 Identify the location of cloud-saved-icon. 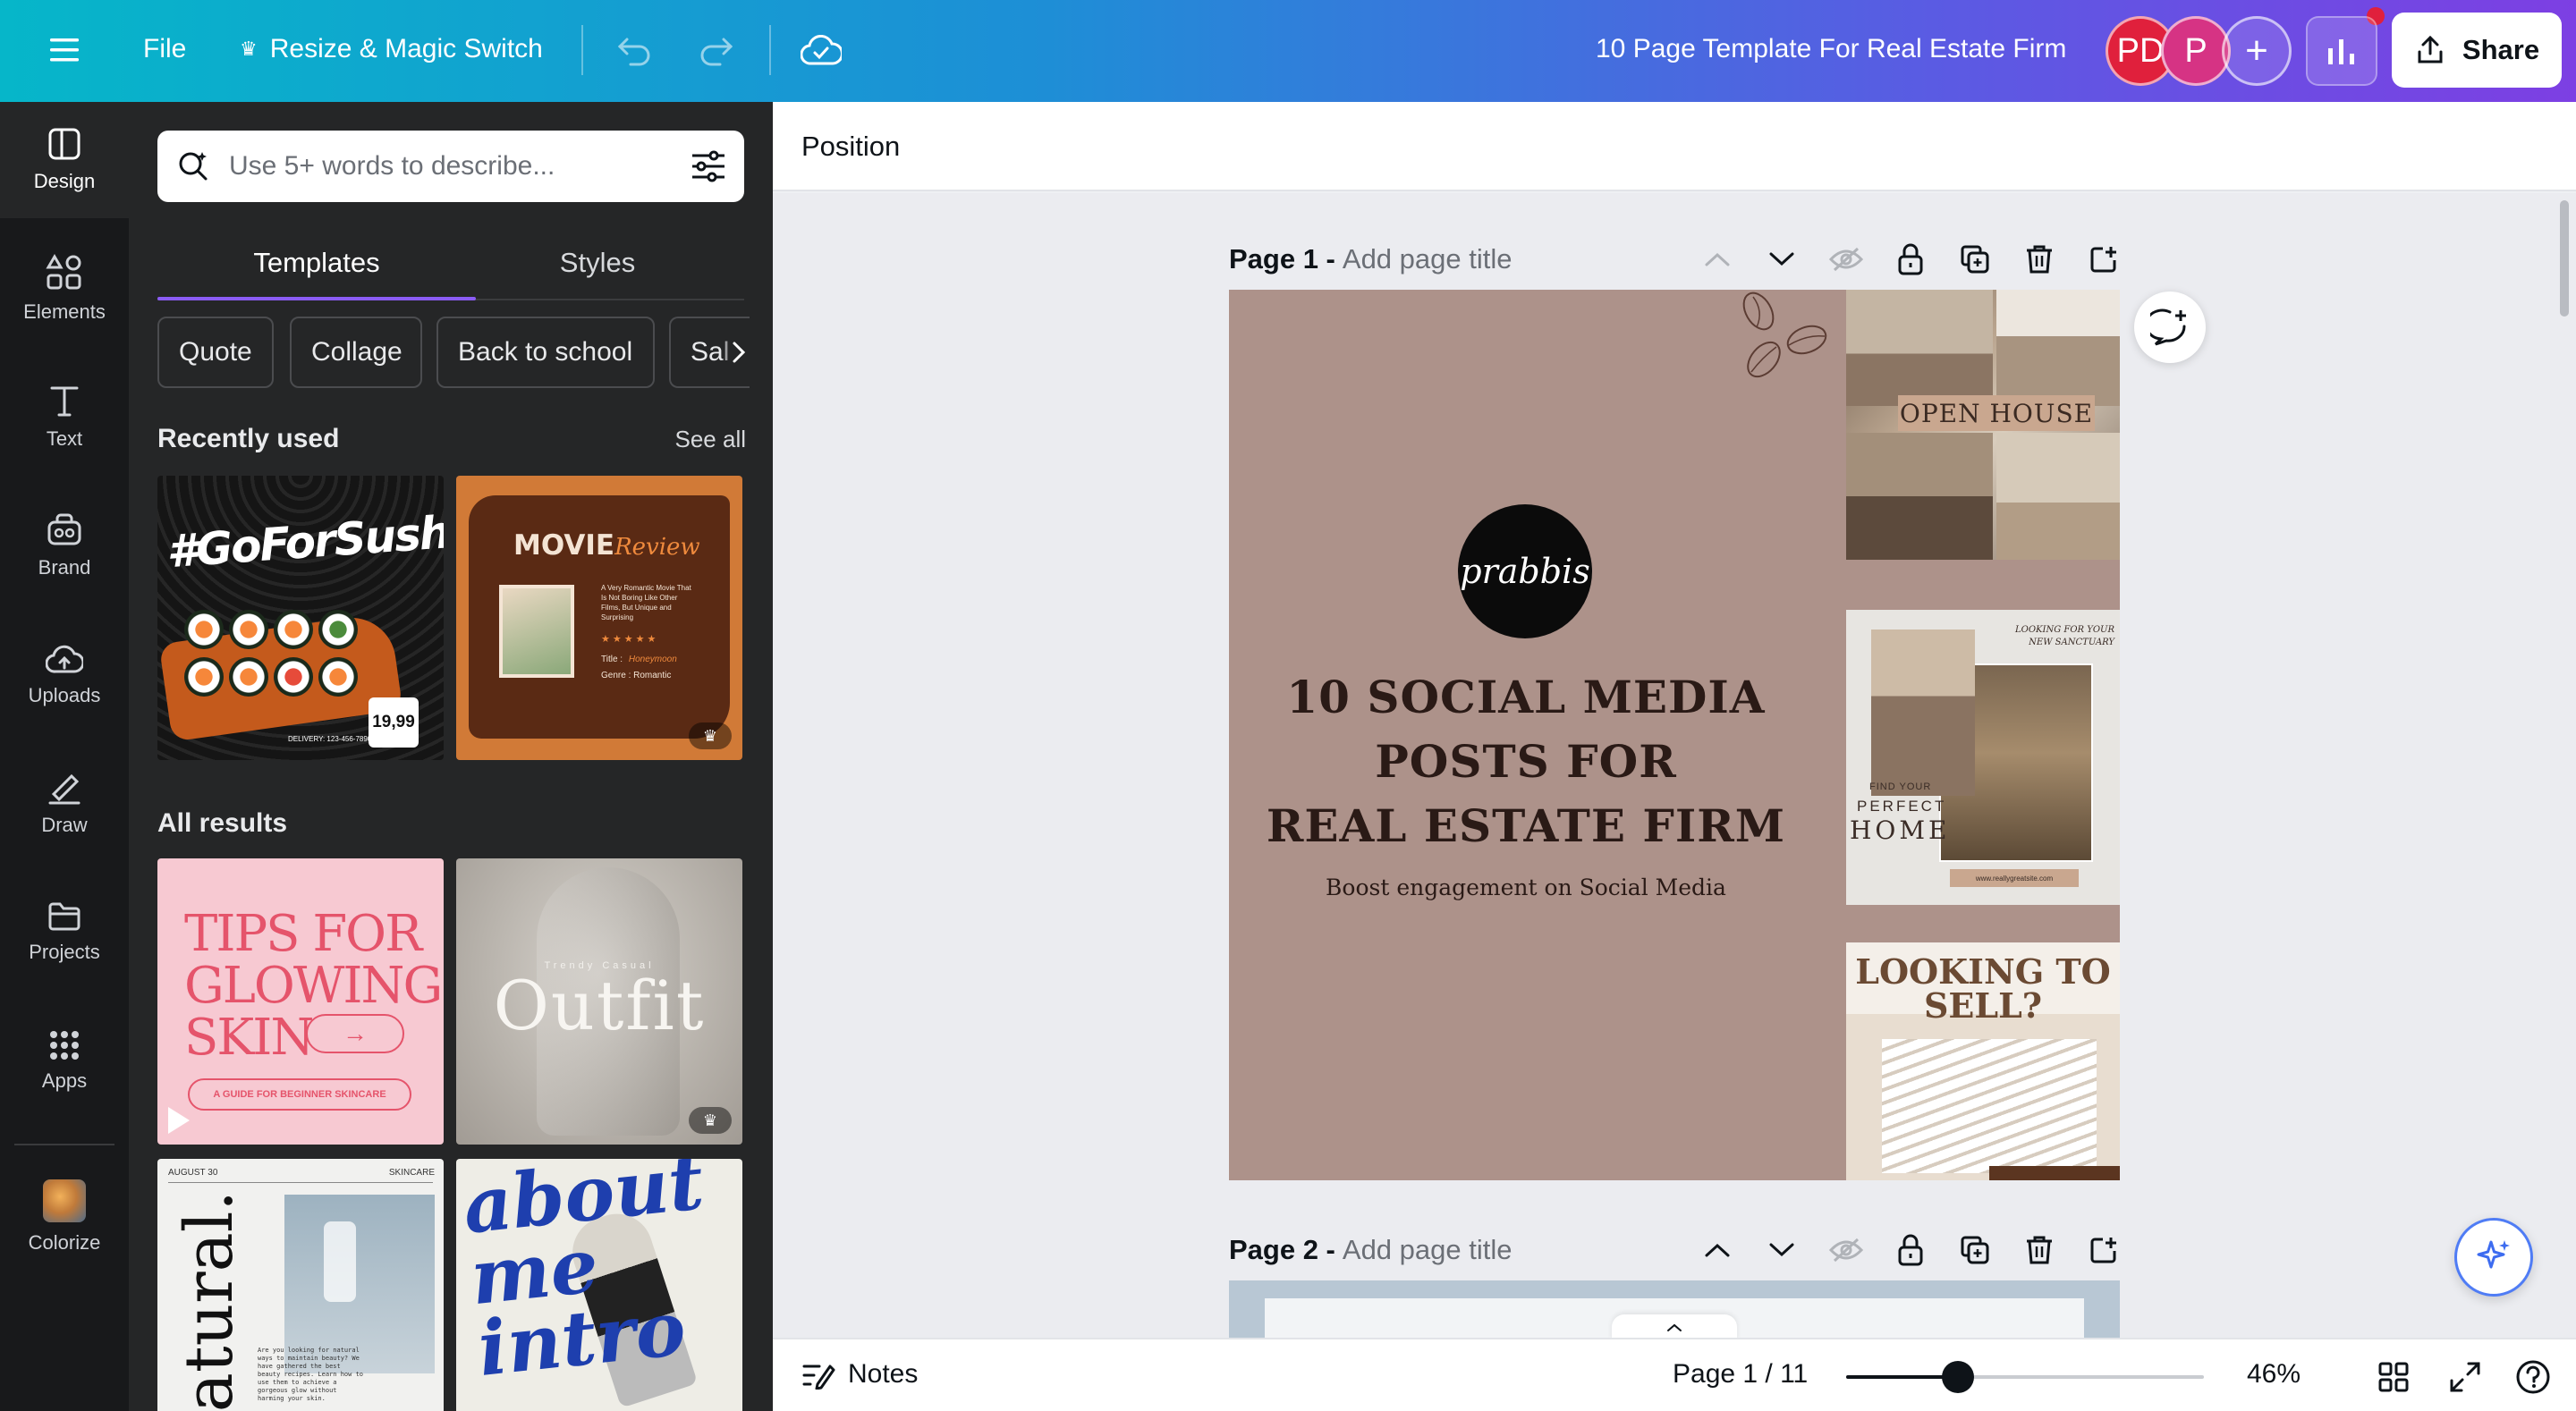
(821, 50).